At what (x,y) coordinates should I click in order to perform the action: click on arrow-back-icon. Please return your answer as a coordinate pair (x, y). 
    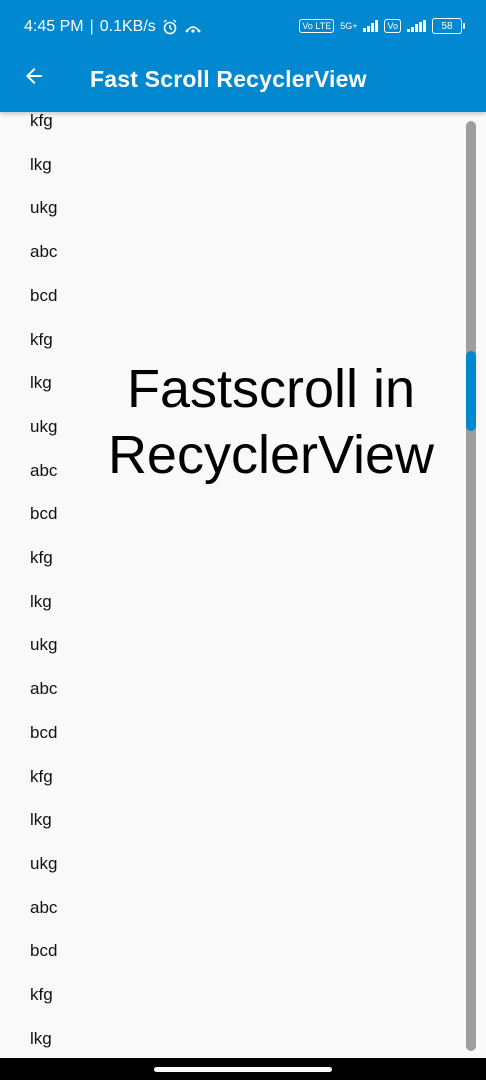
    Looking at the image, I should click on (34, 78).